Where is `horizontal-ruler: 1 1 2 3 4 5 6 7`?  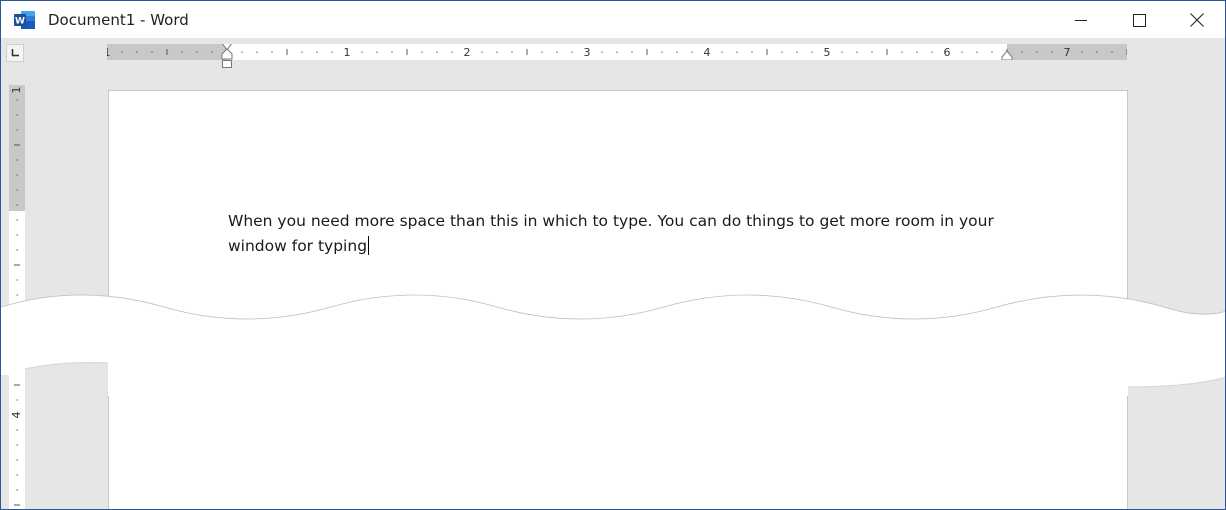 horizontal-ruler: 1 1 2 3 4 5 6 7 is located at coordinates (617, 52).